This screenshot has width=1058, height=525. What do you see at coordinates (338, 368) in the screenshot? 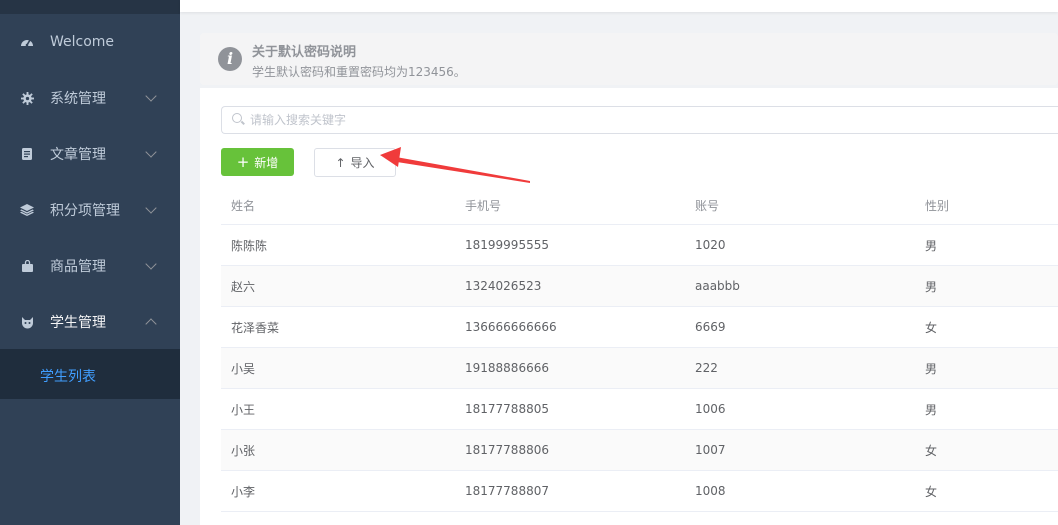
I see `cell-name: 小吴` at bounding box center [338, 368].